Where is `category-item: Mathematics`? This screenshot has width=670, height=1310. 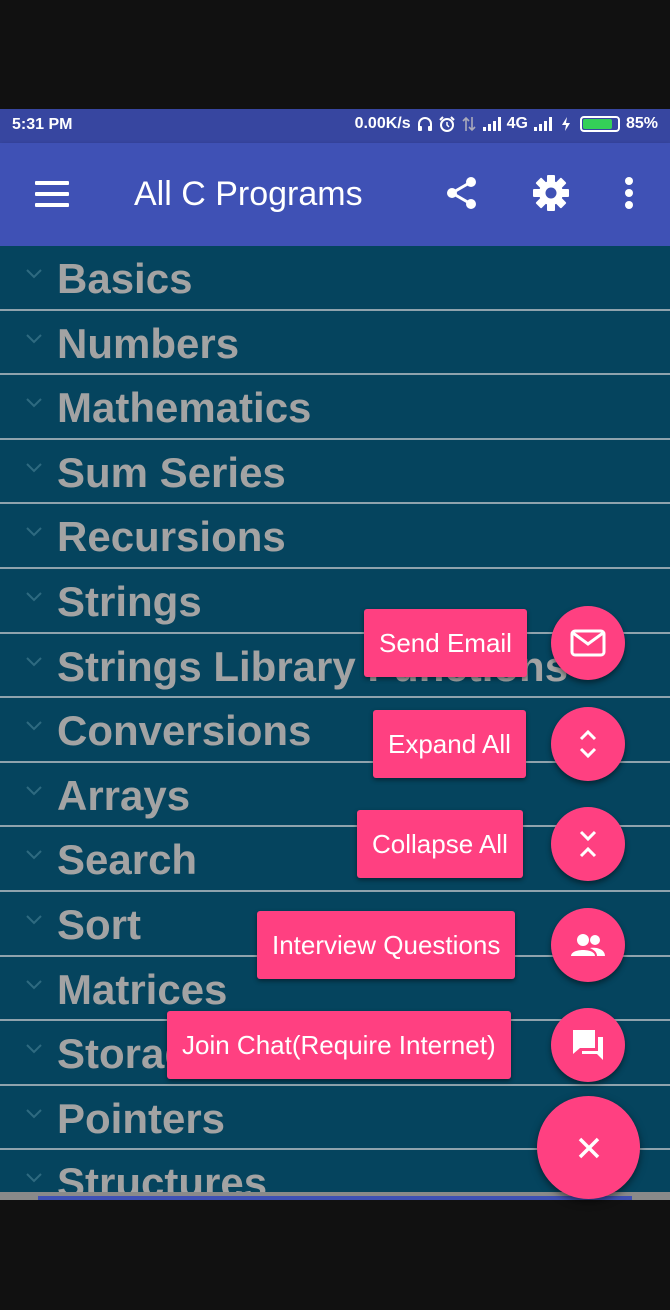
category-item: Mathematics is located at coordinates (335, 407).